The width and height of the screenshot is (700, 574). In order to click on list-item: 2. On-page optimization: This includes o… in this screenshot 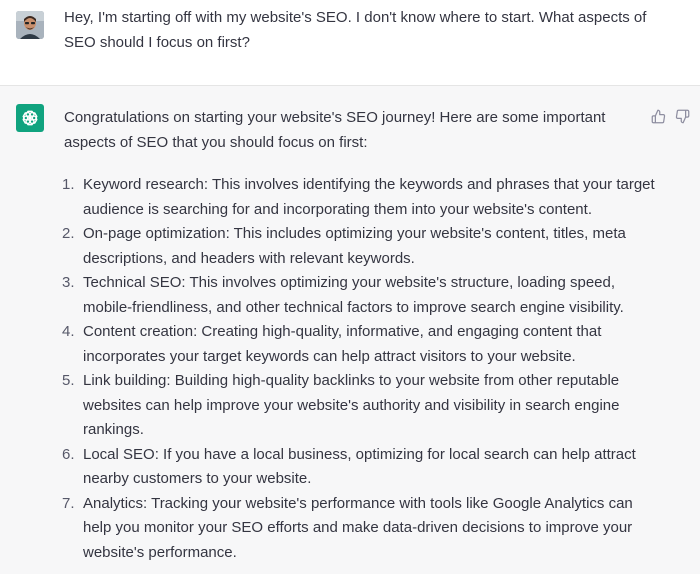, I will do `click(362, 246)`.